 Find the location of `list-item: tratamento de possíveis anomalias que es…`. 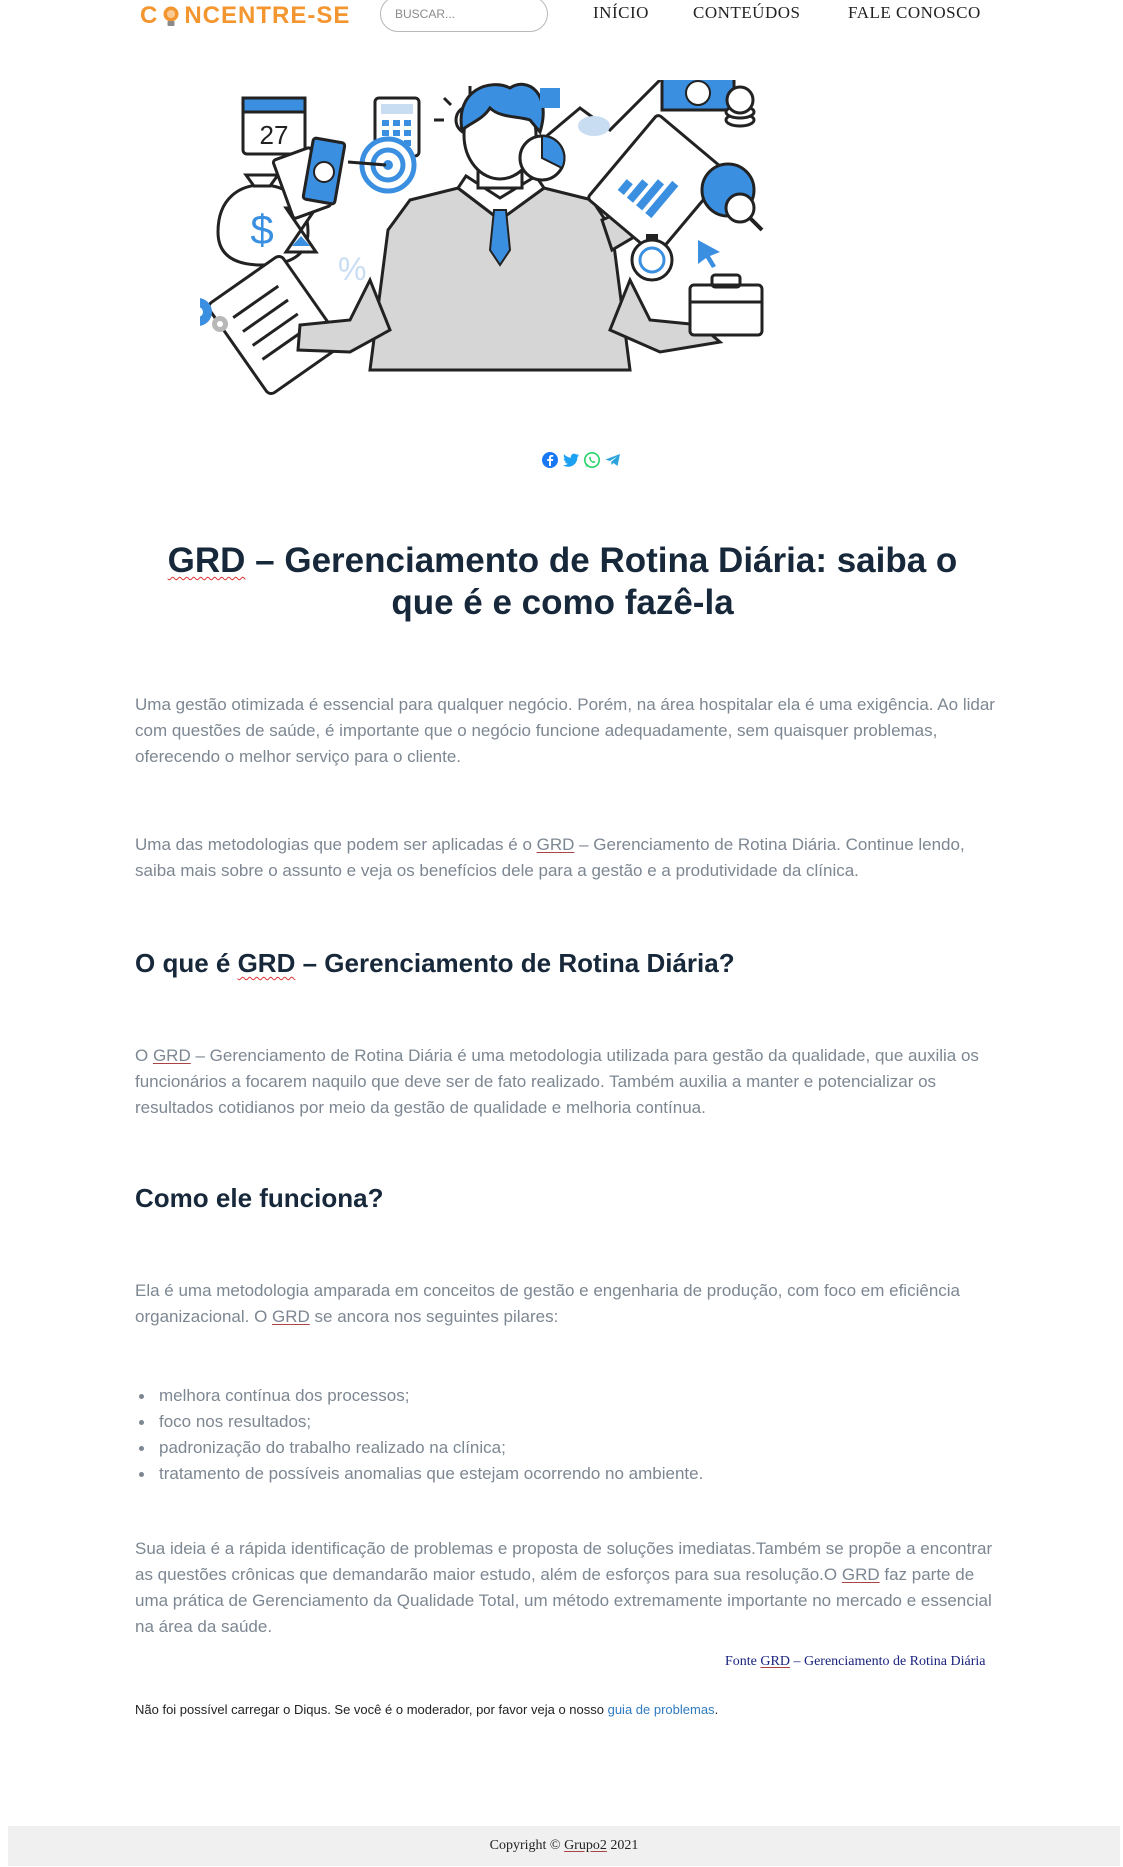

list-item: tratamento de possíveis anomalias que es… is located at coordinates (420, 1474).